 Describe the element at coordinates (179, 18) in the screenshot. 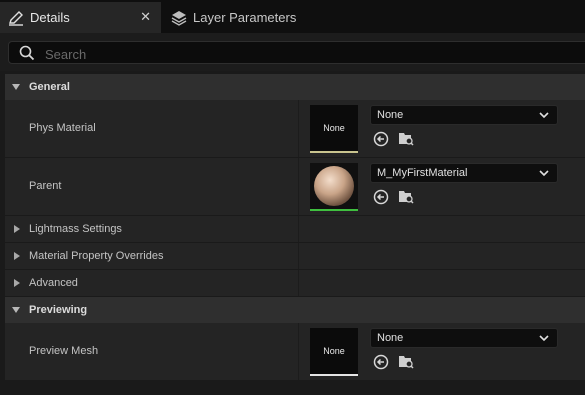

I see `layers-icon` at that location.